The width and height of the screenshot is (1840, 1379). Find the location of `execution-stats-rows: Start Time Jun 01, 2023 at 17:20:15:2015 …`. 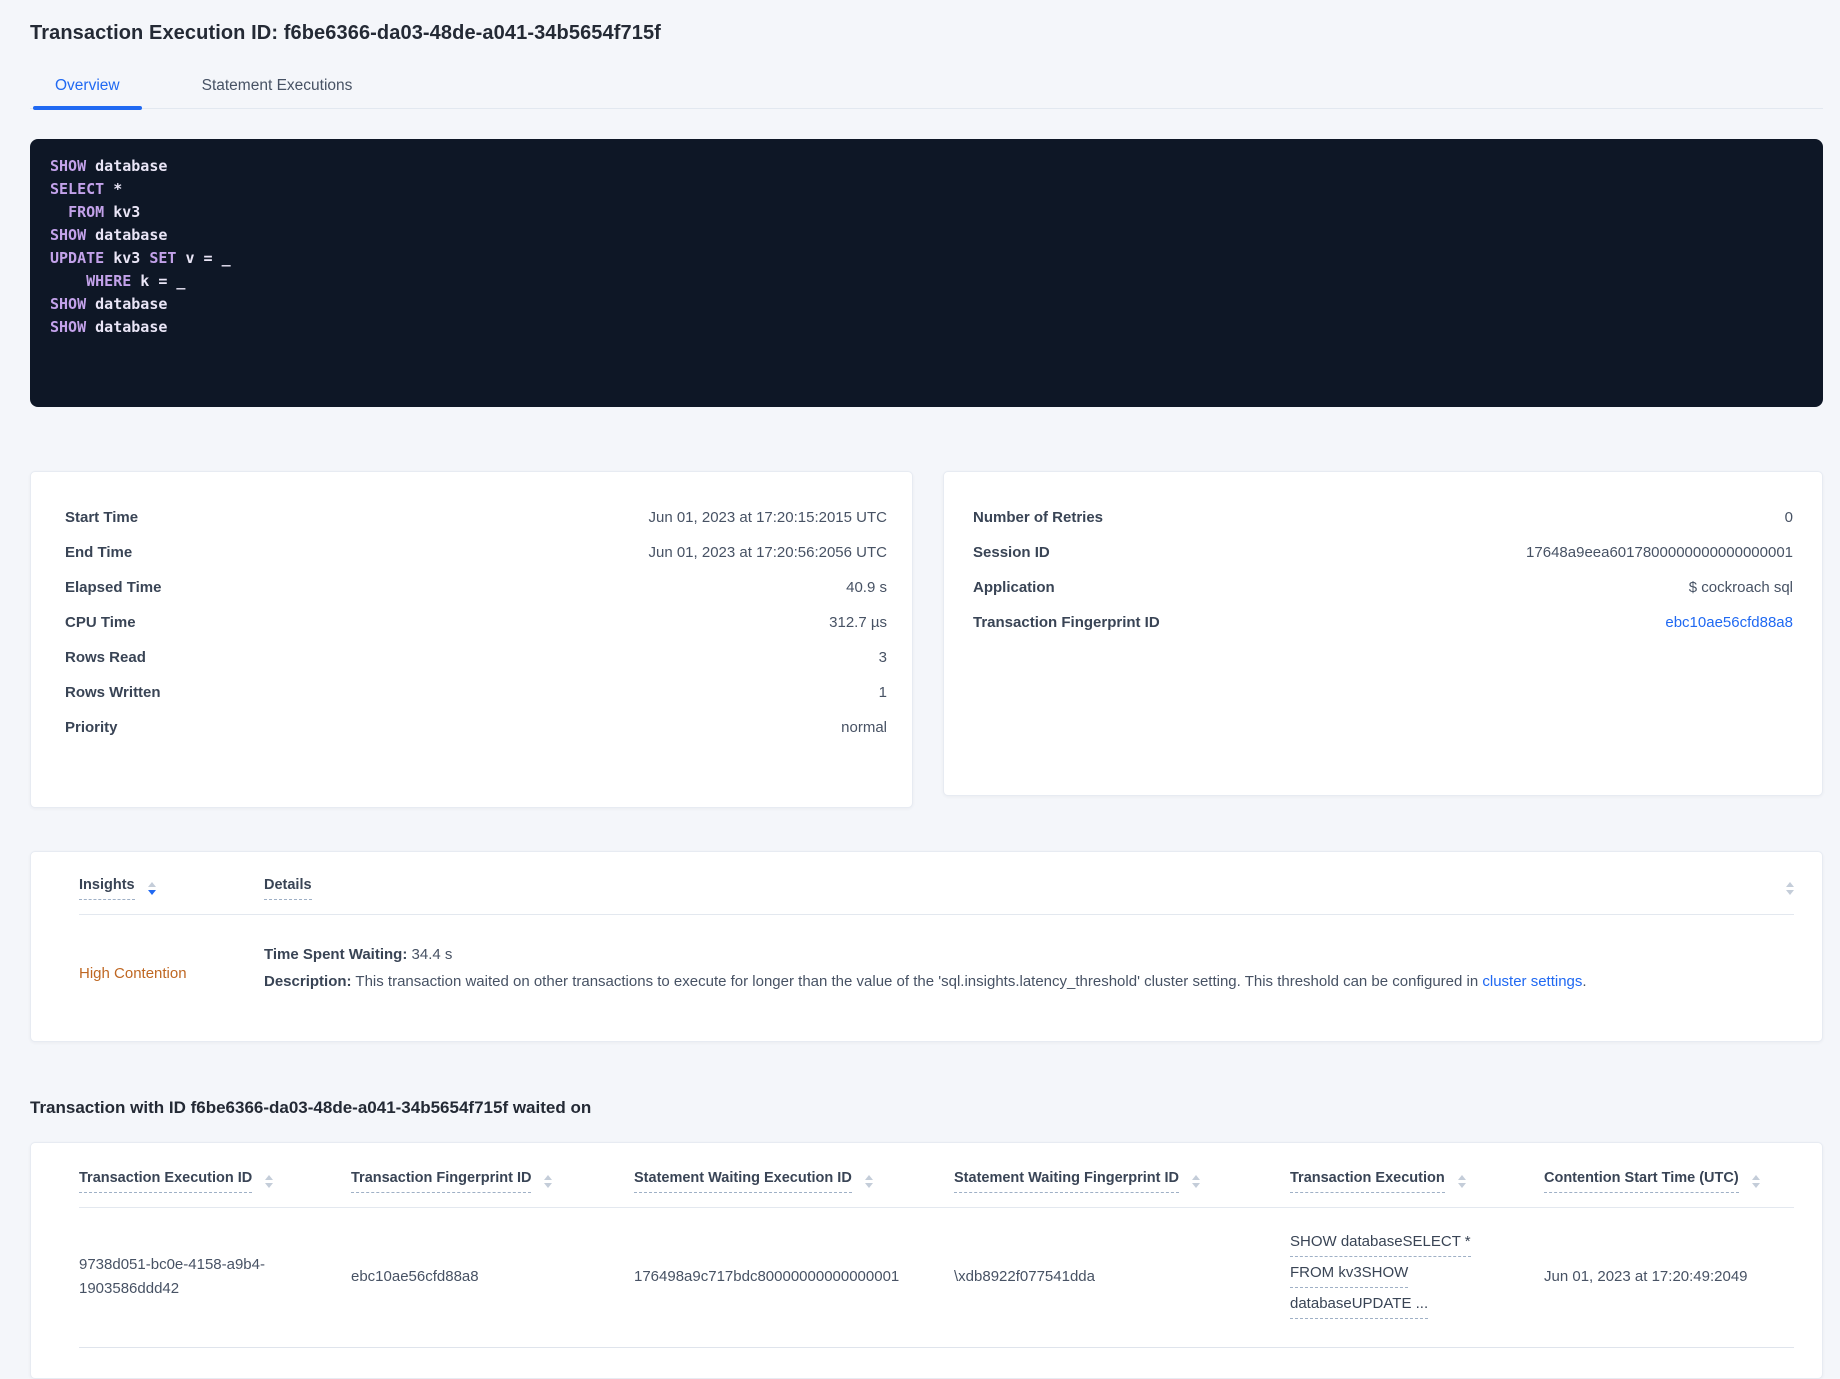

execution-stats-rows: Start Time Jun 01, 2023 at 17:20:15:2015 … is located at coordinates (476, 622).